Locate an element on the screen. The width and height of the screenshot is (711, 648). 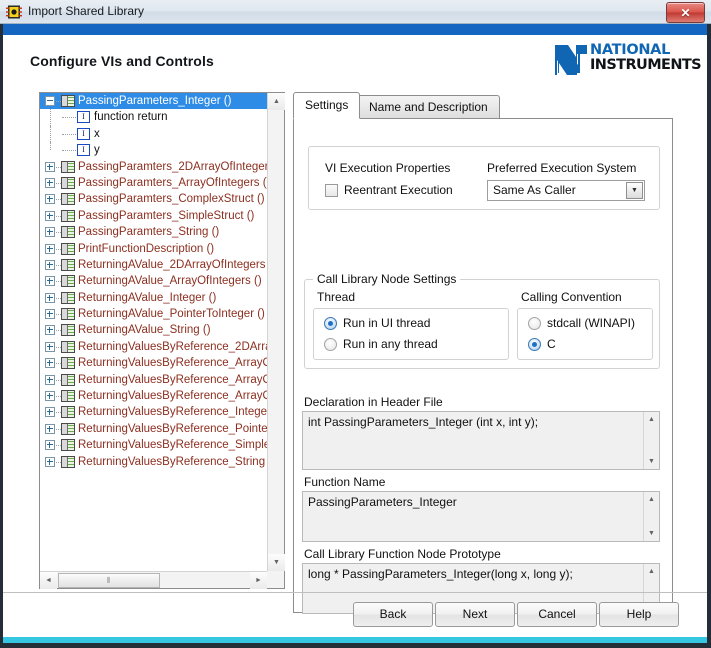
chevron-left-icon: ◄ is located at coordinates (48, 580).